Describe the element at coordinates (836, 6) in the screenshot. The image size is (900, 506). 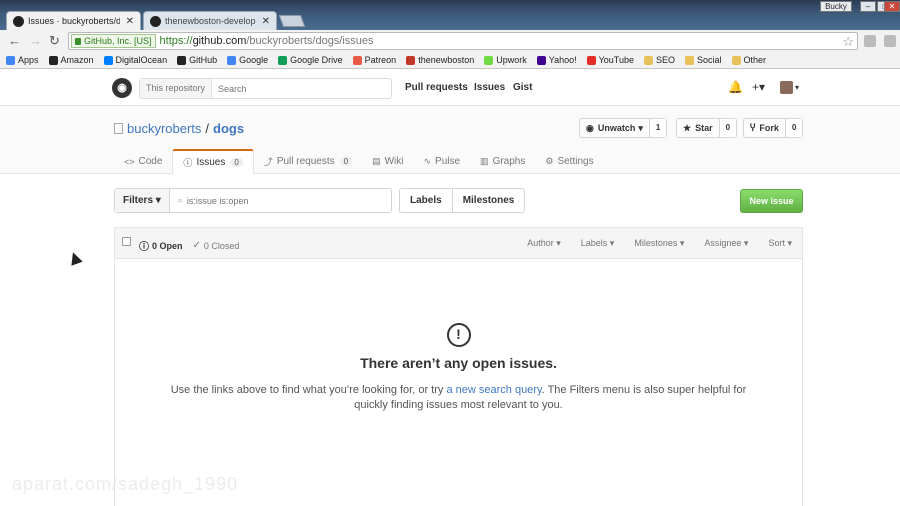
I see `profile-button: Bucky` at that location.